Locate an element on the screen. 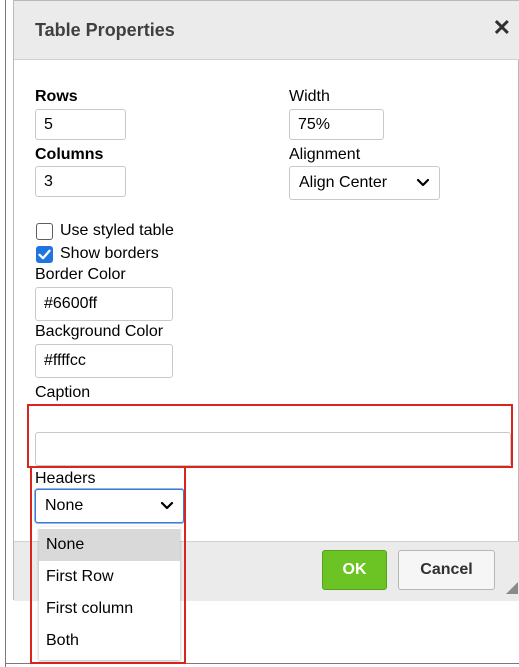 This screenshot has height=667, width=519. headers-option-none: None is located at coordinates (109, 545).